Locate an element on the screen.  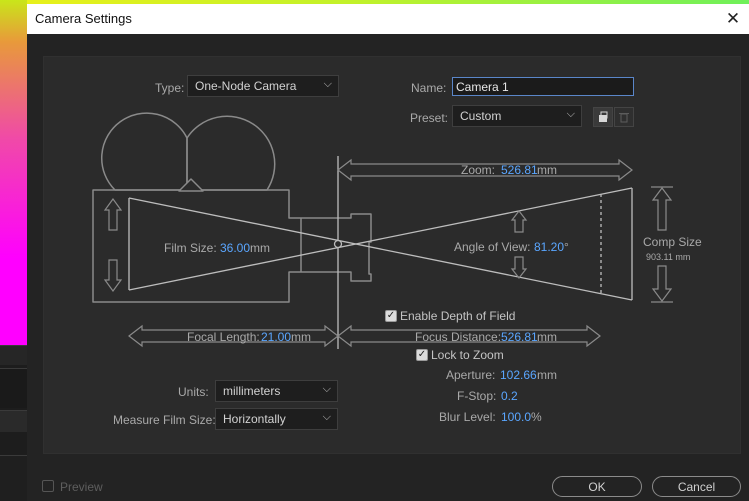
angle-of-view-value: 81.20 is located at coordinates (549, 247).